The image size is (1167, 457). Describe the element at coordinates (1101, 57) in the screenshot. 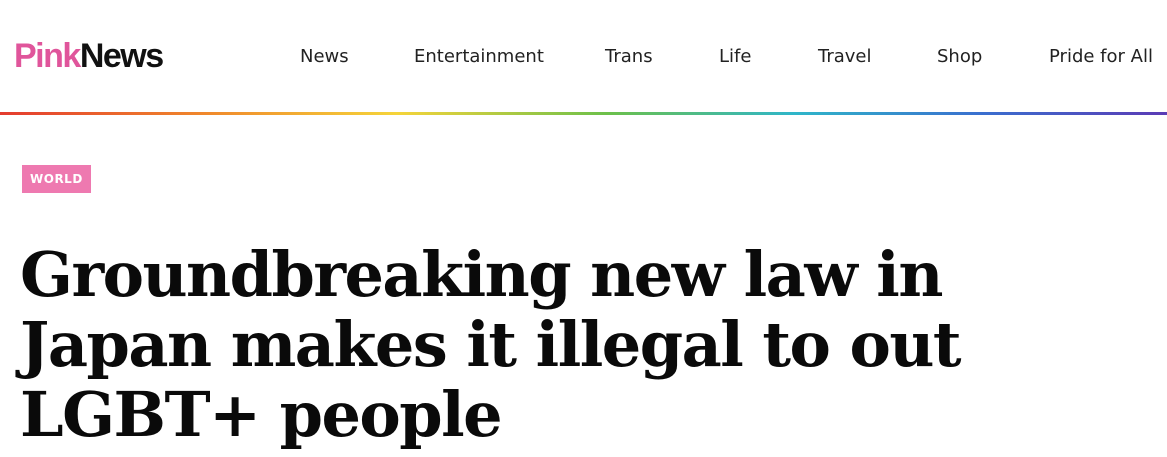

I see `nav-item-pride-for-all: Pride for All` at that location.